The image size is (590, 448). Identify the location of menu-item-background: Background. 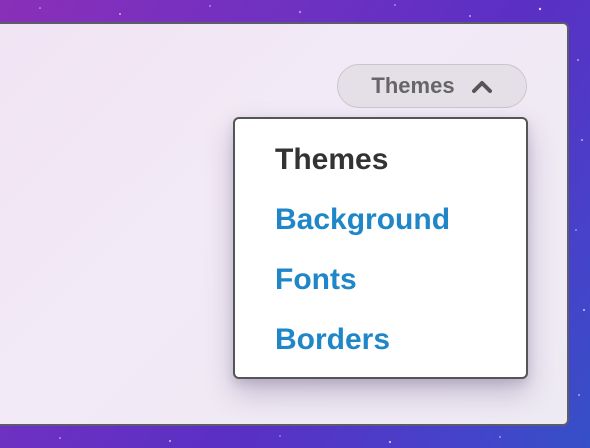
(362, 220).